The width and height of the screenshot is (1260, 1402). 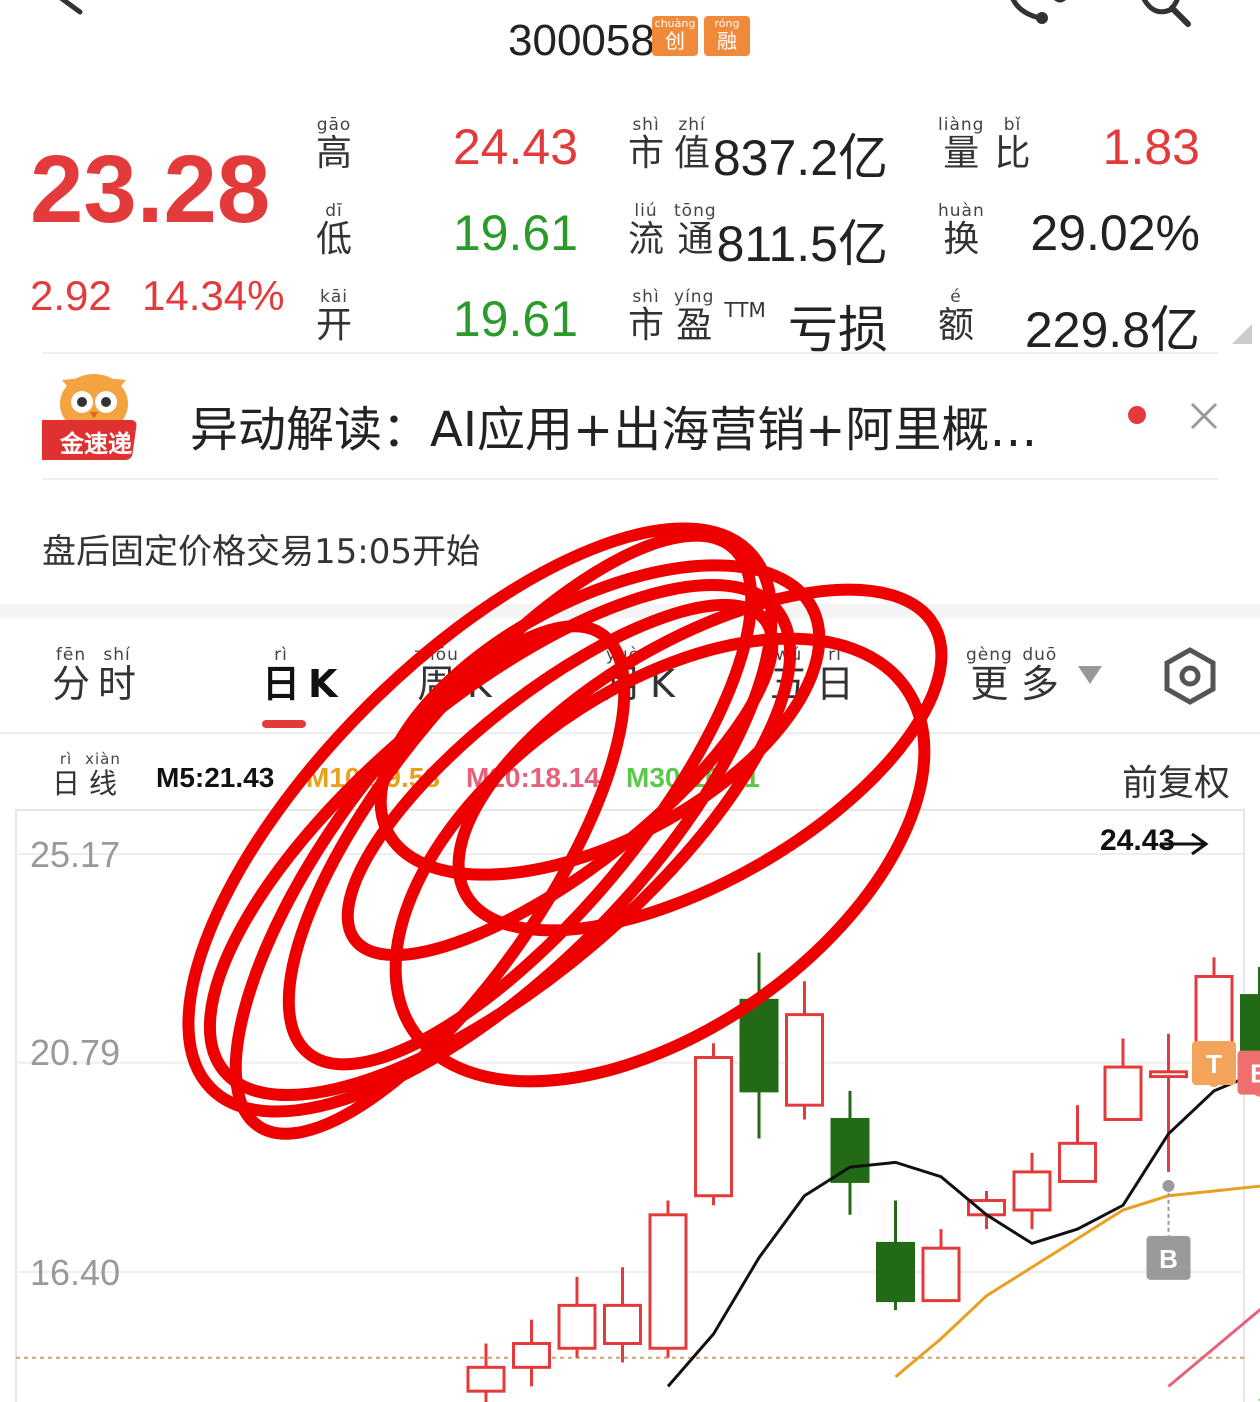 What do you see at coordinates (89, 417) in the screenshot?
I see `news-logo: 金速递` at bounding box center [89, 417].